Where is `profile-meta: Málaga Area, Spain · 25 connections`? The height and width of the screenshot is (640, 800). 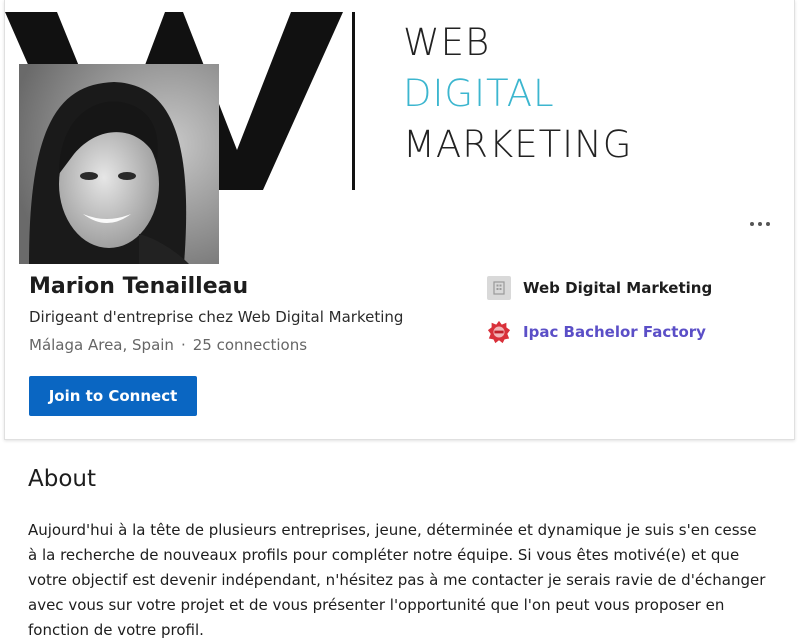
profile-meta: Málaga Area, Spain · 25 connections is located at coordinates (168, 345).